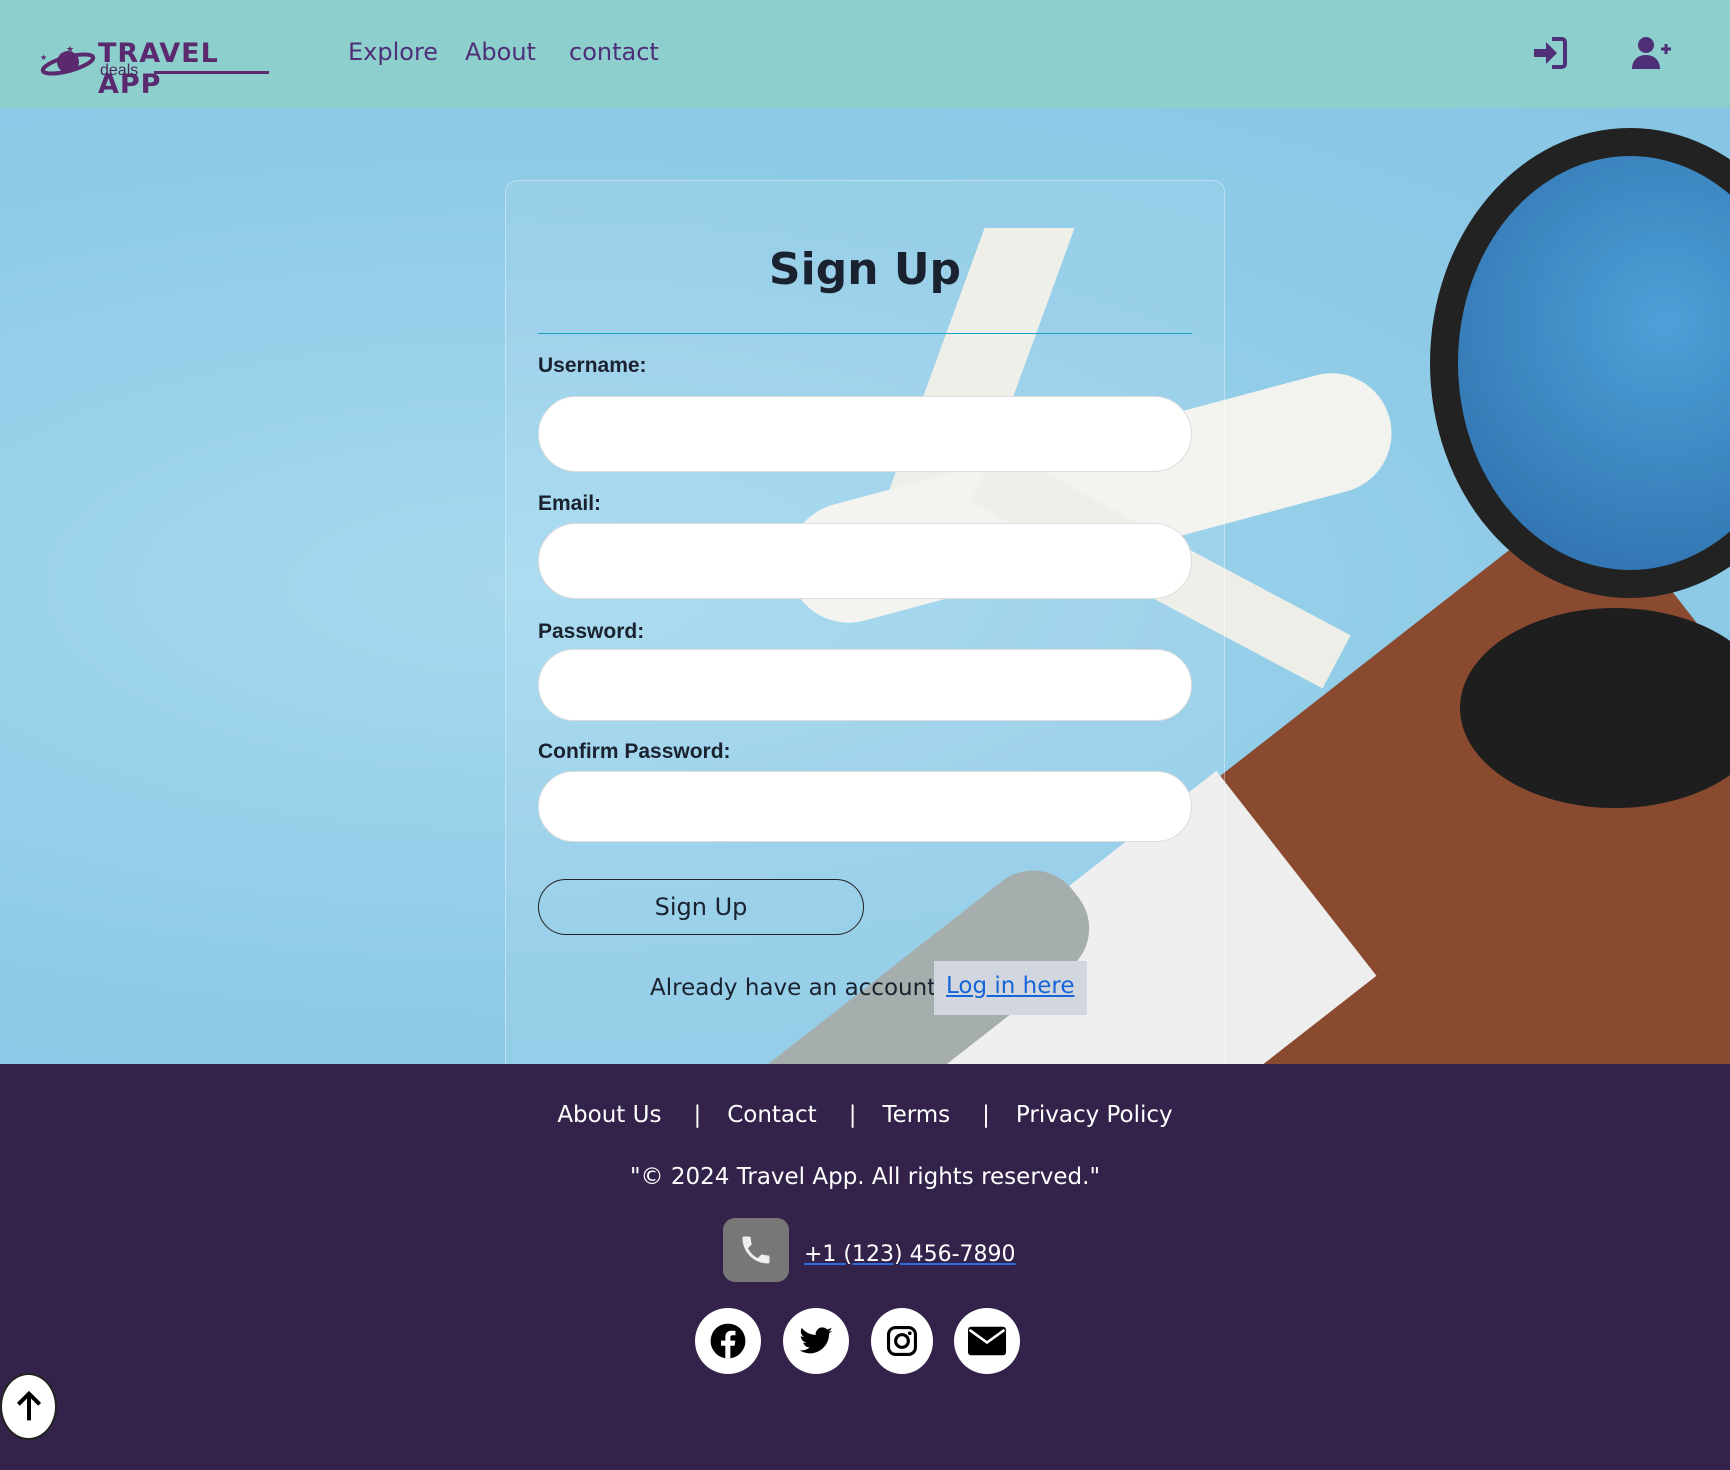 The image size is (1730, 1470). What do you see at coordinates (592, 365) in the screenshot?
I see `username-label: Username:` at bounding box center [592, 365].